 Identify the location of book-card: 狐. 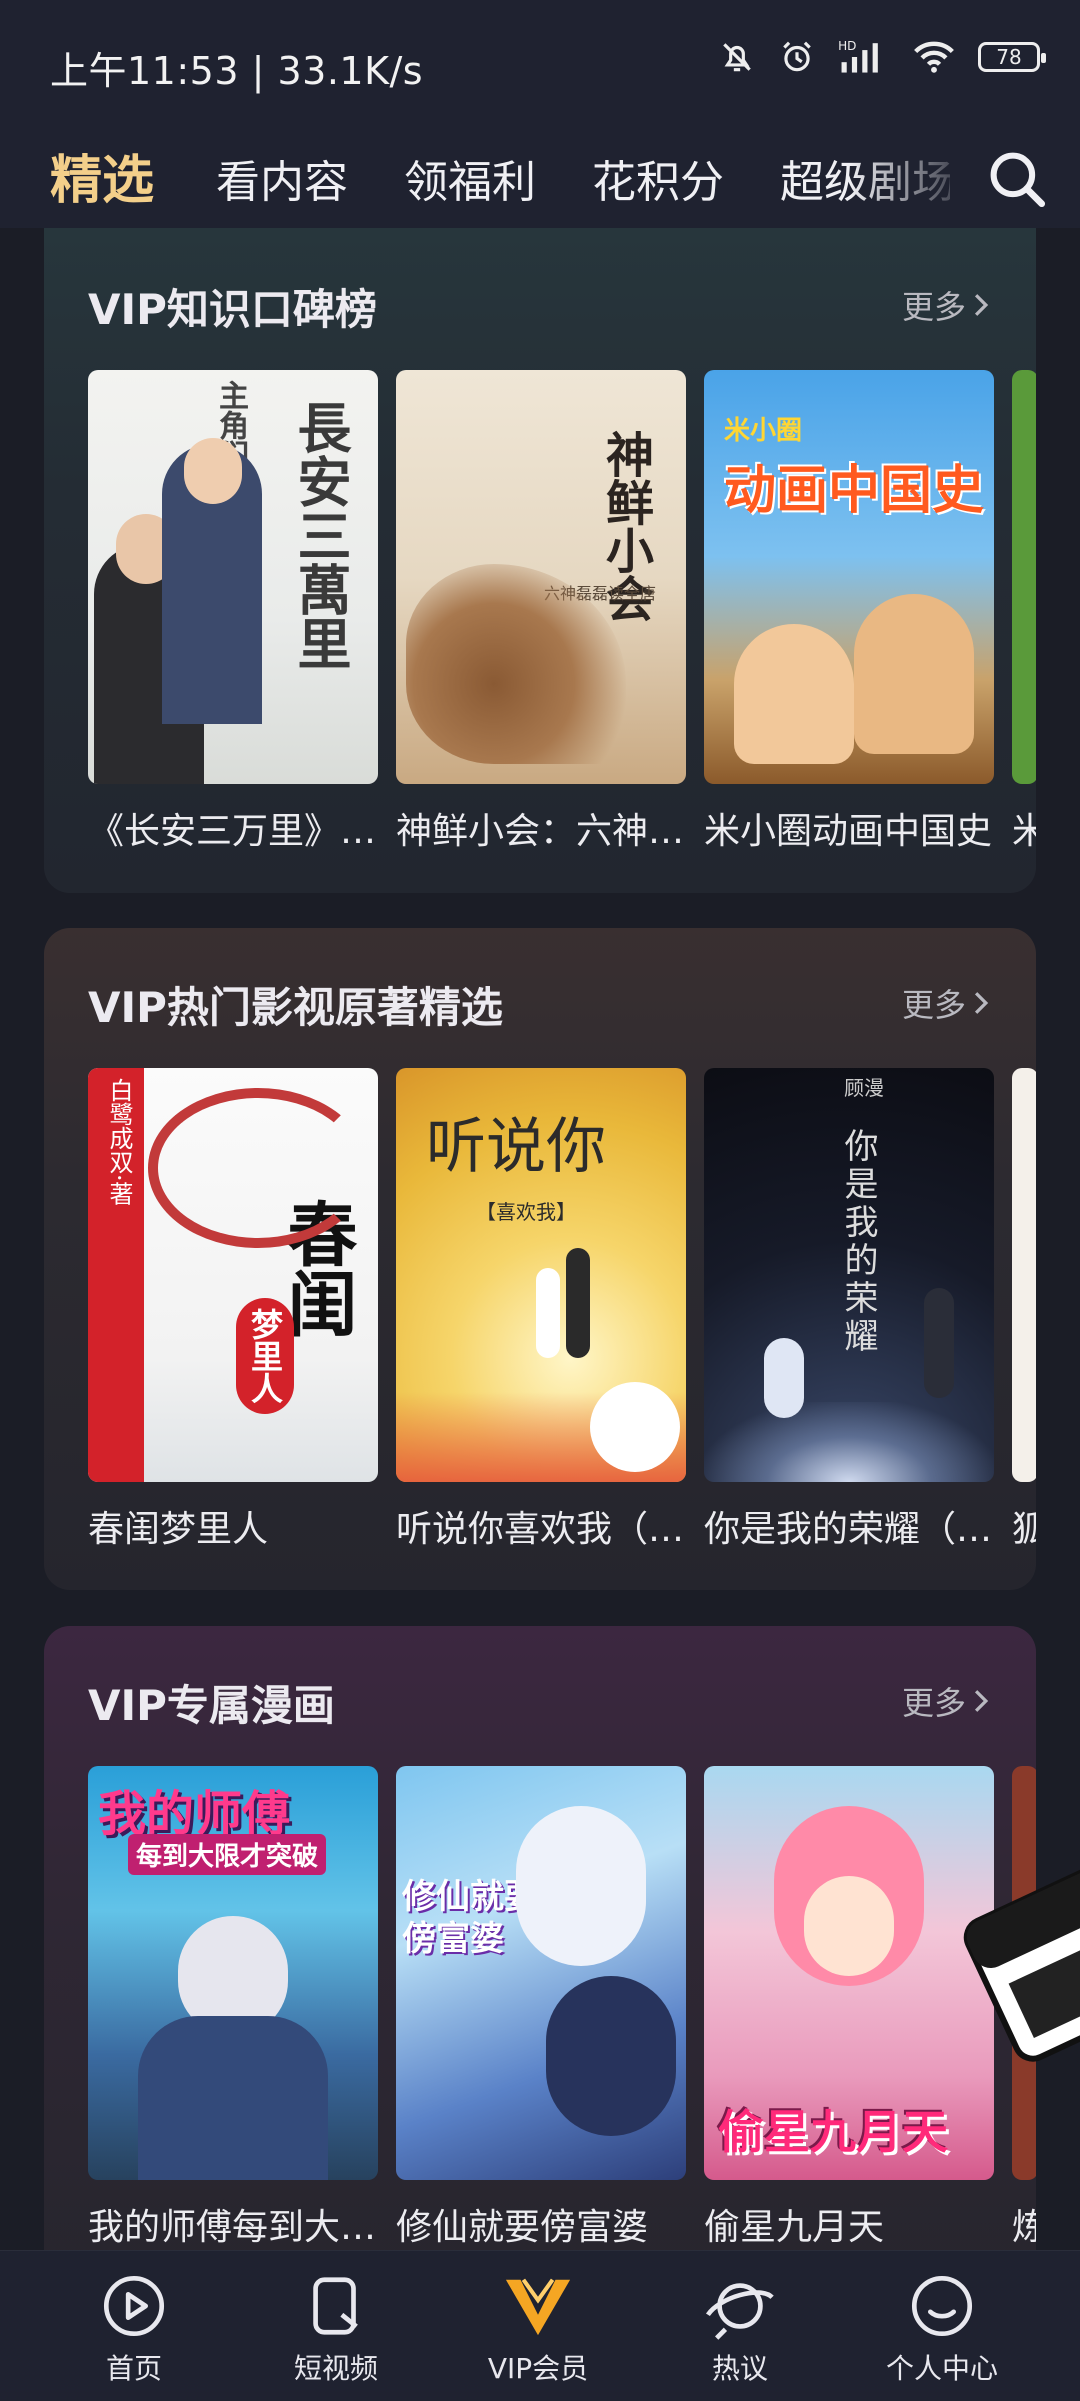
(1024, 1310).